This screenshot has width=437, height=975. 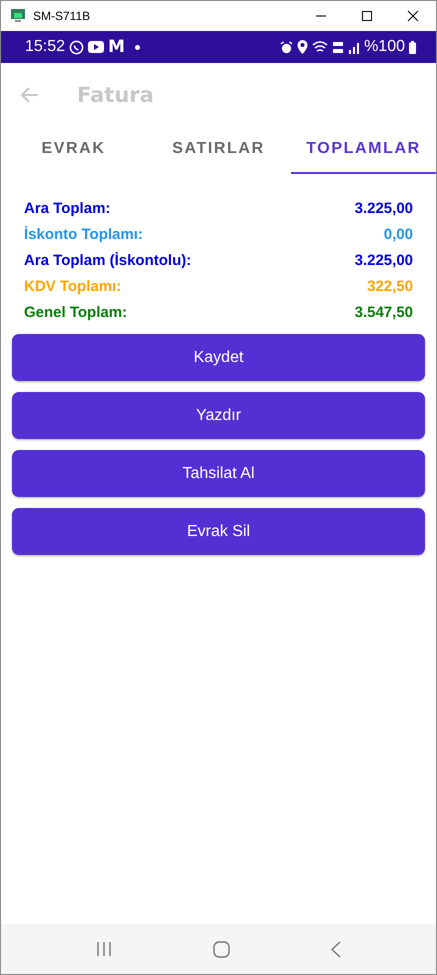 I want to click on alarm-icon, so click(x=287, y=47).